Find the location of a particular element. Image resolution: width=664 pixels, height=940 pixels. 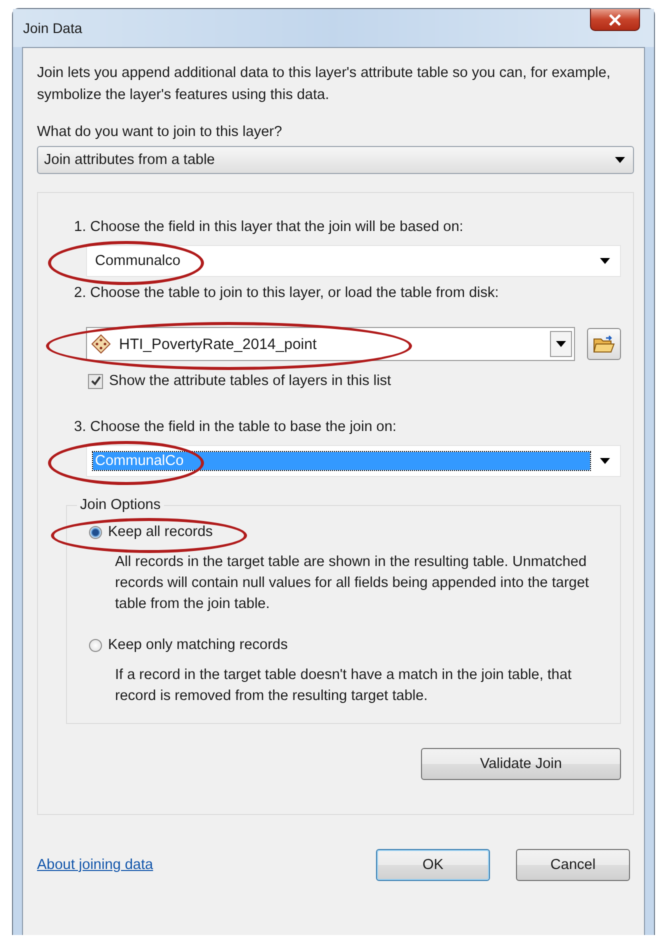

field-value: Communalco is located at coordinates (138, 261).